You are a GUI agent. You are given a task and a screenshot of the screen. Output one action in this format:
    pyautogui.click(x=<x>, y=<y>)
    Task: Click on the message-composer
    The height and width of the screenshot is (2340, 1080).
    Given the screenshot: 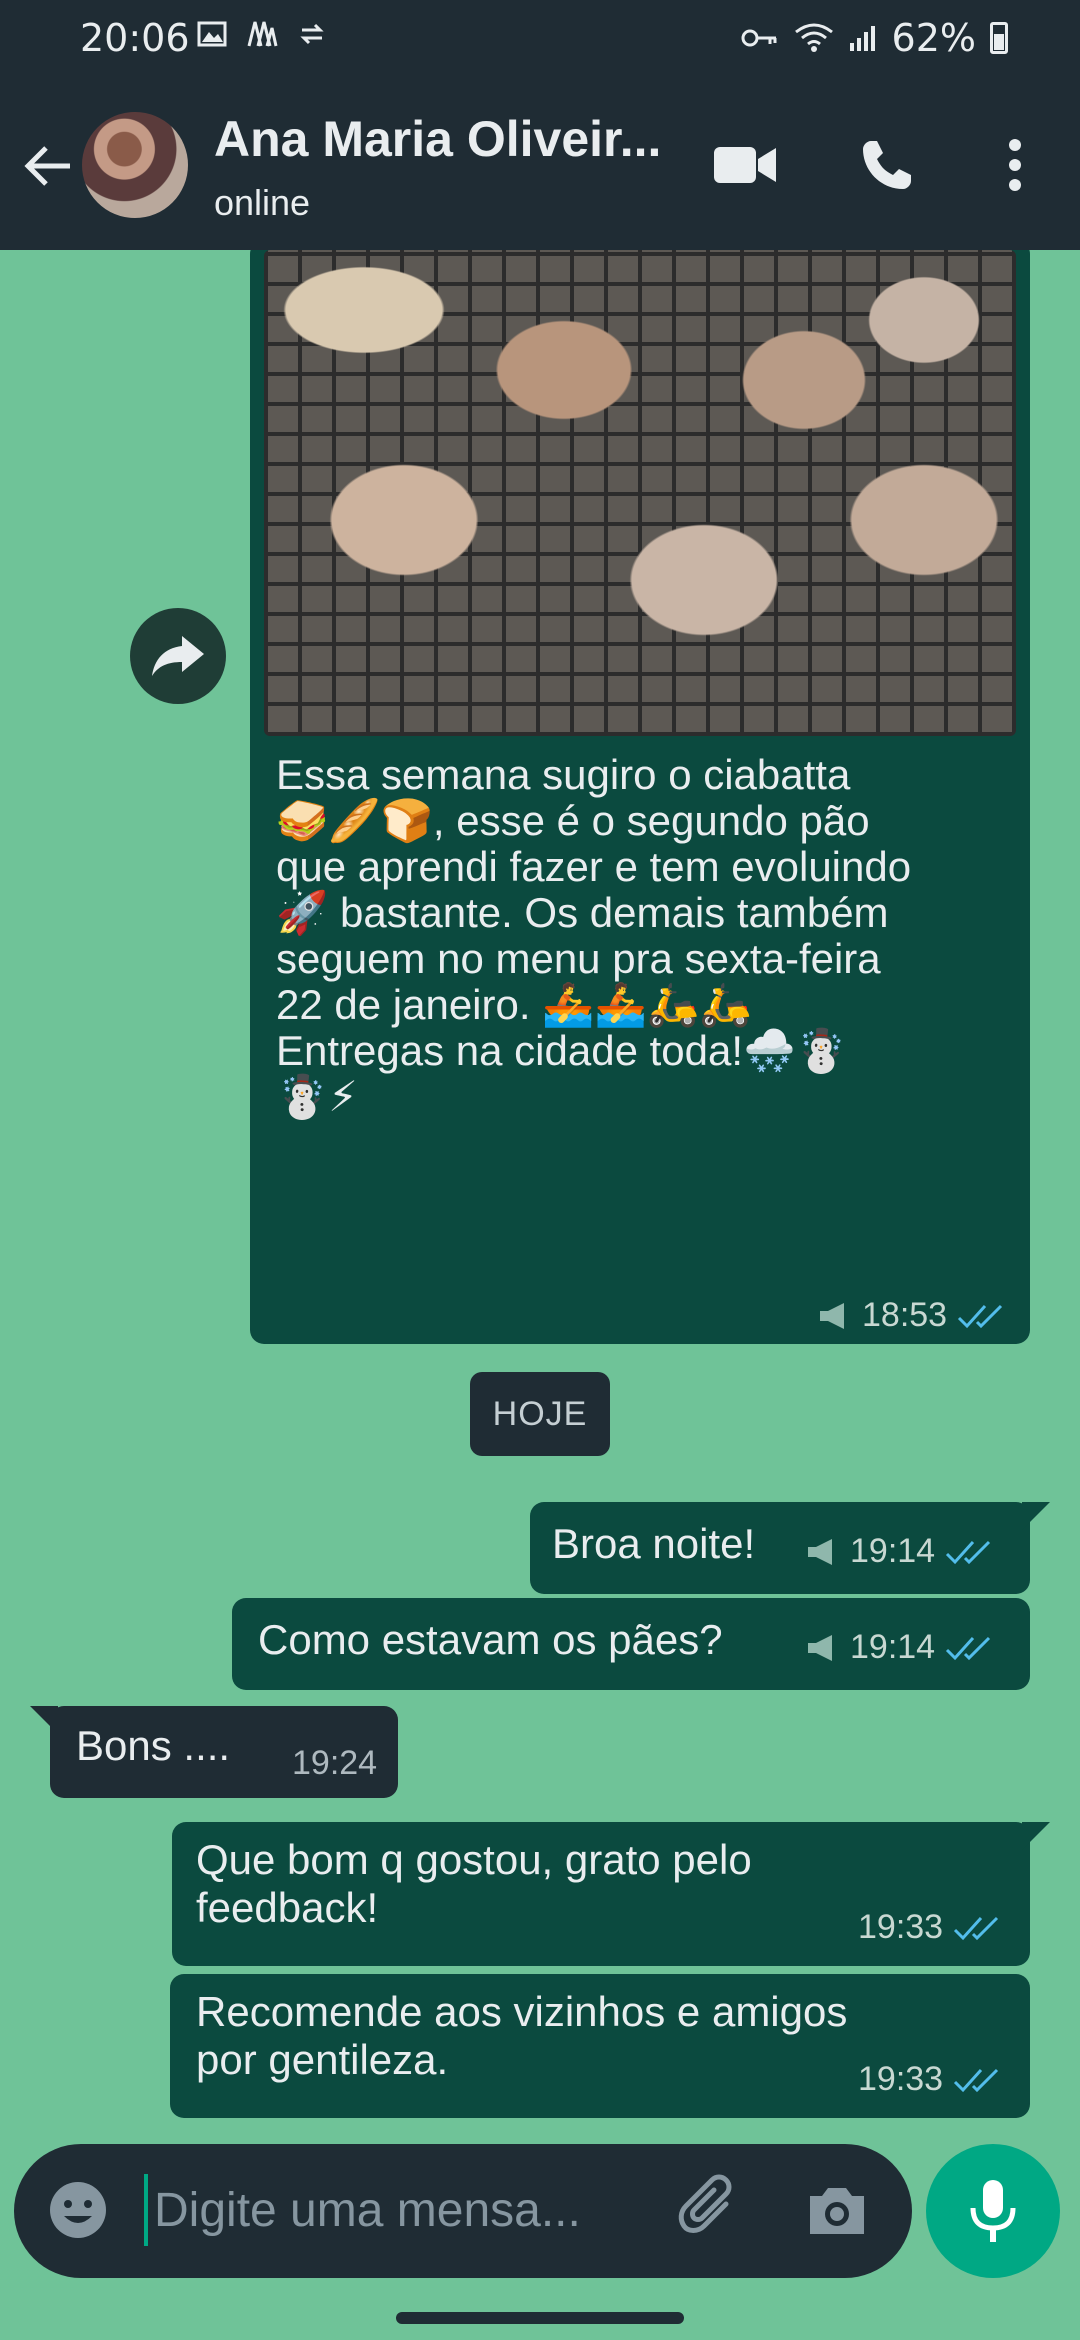 What is the action you would take?
    pyautogui.click(x=463, y=2211)
    